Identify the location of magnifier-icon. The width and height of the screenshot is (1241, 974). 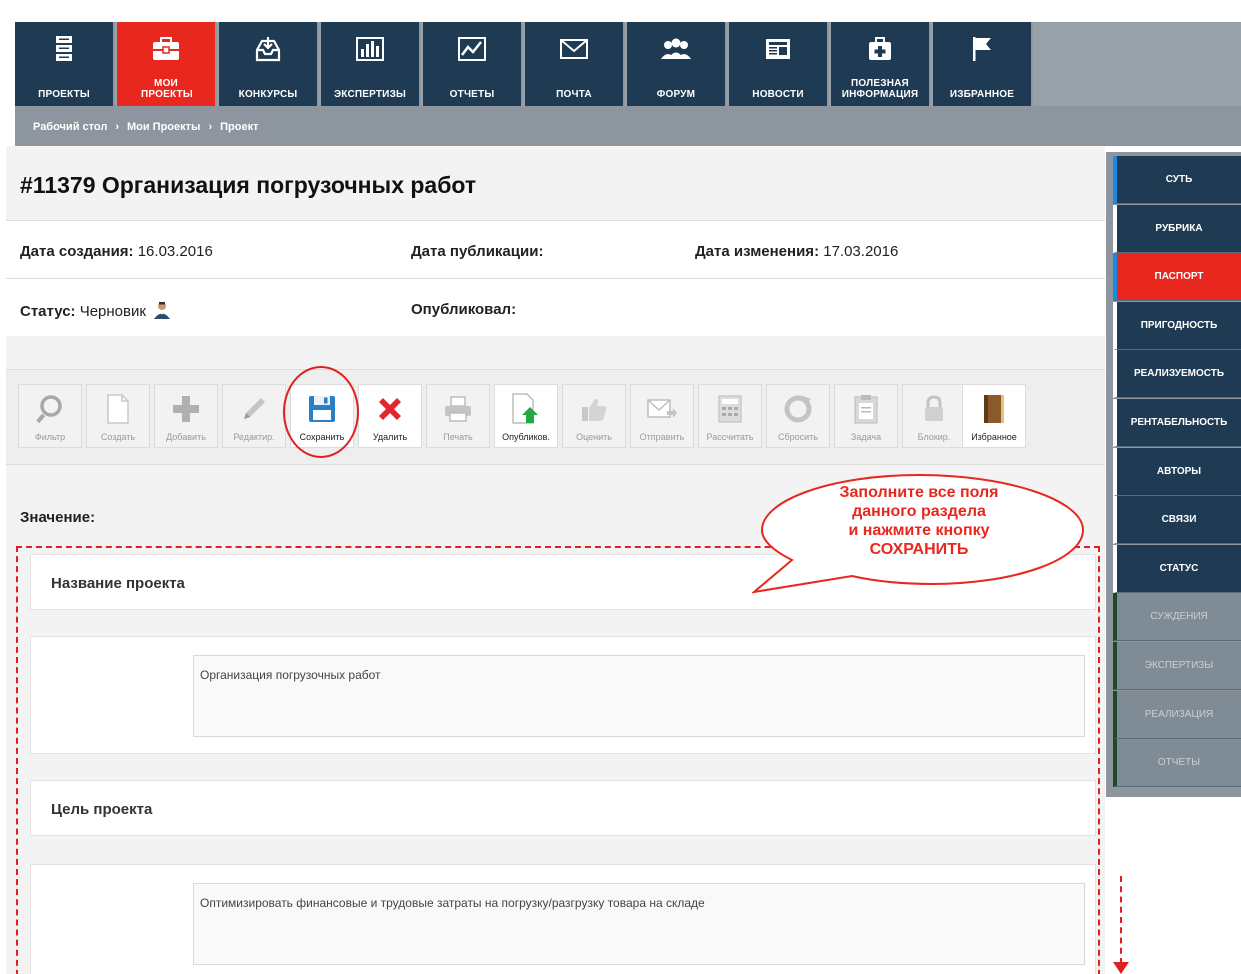
(50, 409).